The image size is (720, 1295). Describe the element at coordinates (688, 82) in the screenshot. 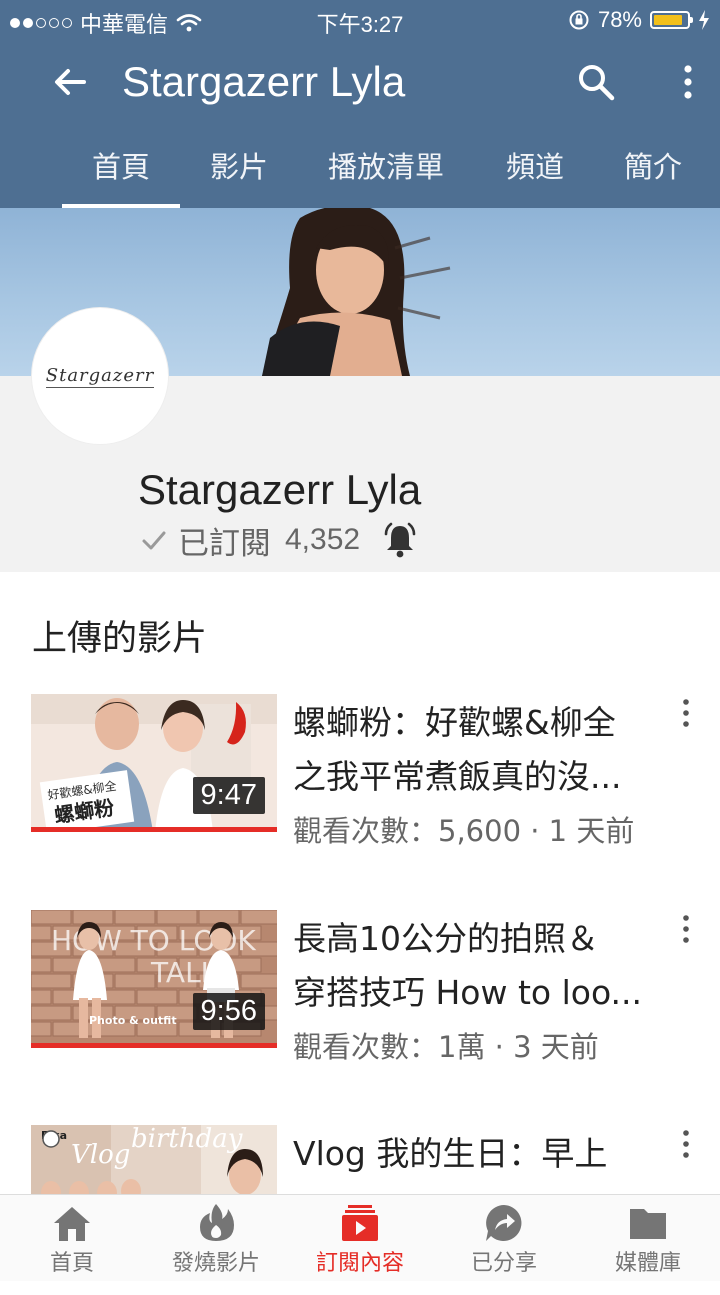

I see `more-vert-icon` at that location.